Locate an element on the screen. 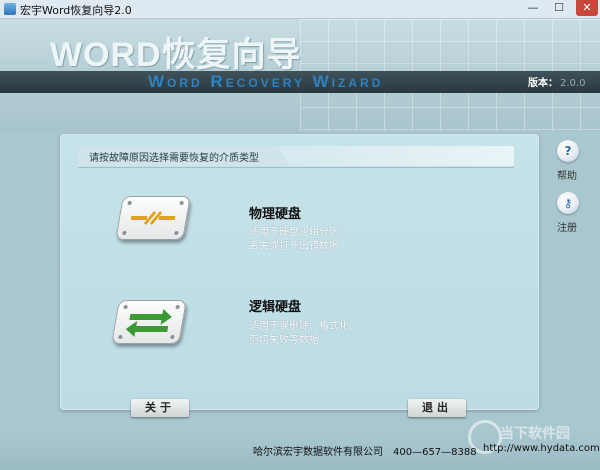 The image size is (600, 470). physical-disk-icon is located at coordinates (153, 218).